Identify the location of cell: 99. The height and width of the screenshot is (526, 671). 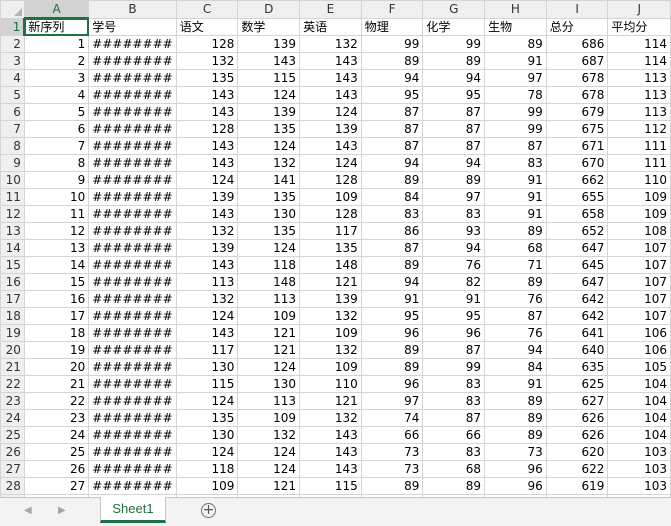
(515, 129).